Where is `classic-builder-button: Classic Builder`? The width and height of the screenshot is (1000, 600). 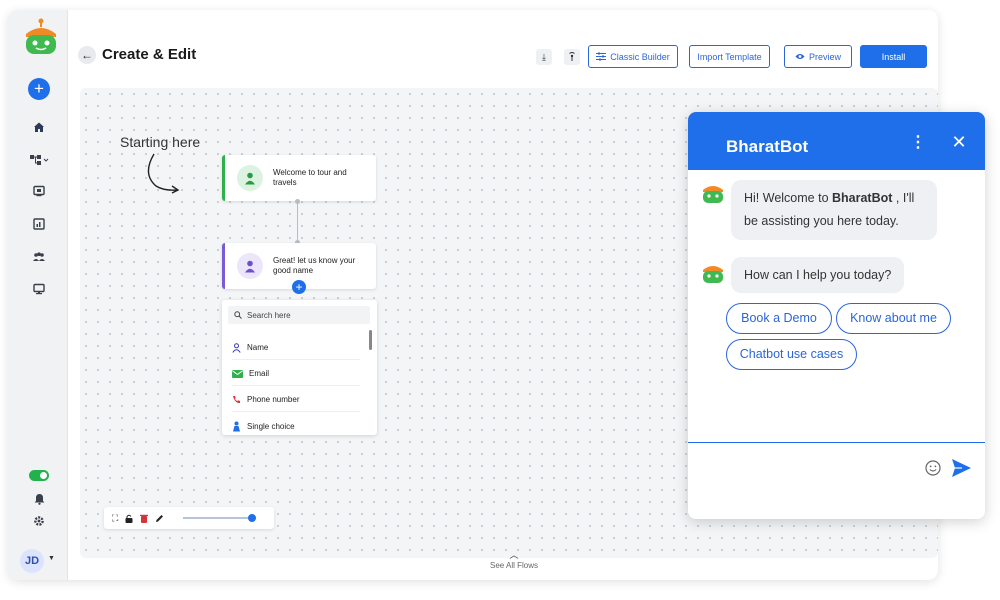
classic-builder-button: Classic Builder is located at coordinates (633, 56).